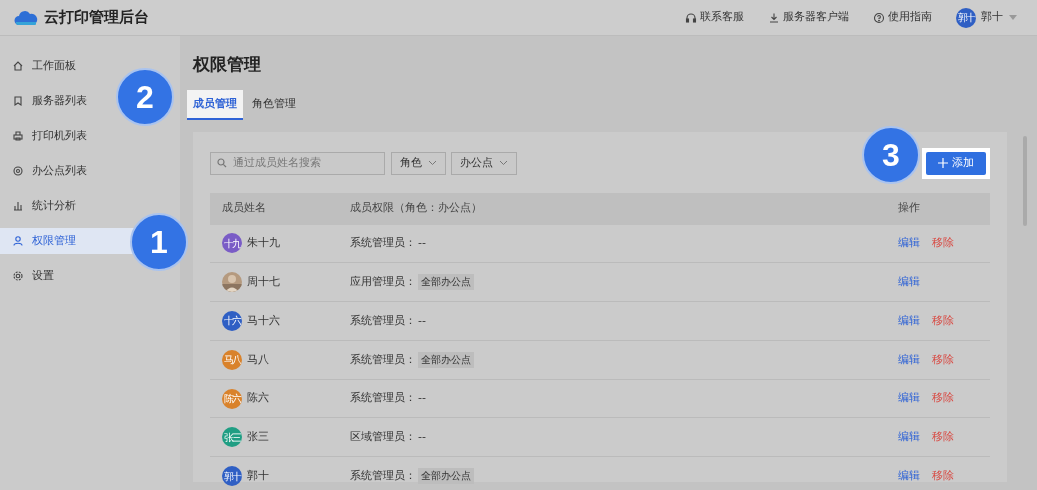 Image resolution: width=1037 pixels, height=490 pixels. I want to click on search-field: 通过成员姓名搜索, so click(304, 163).